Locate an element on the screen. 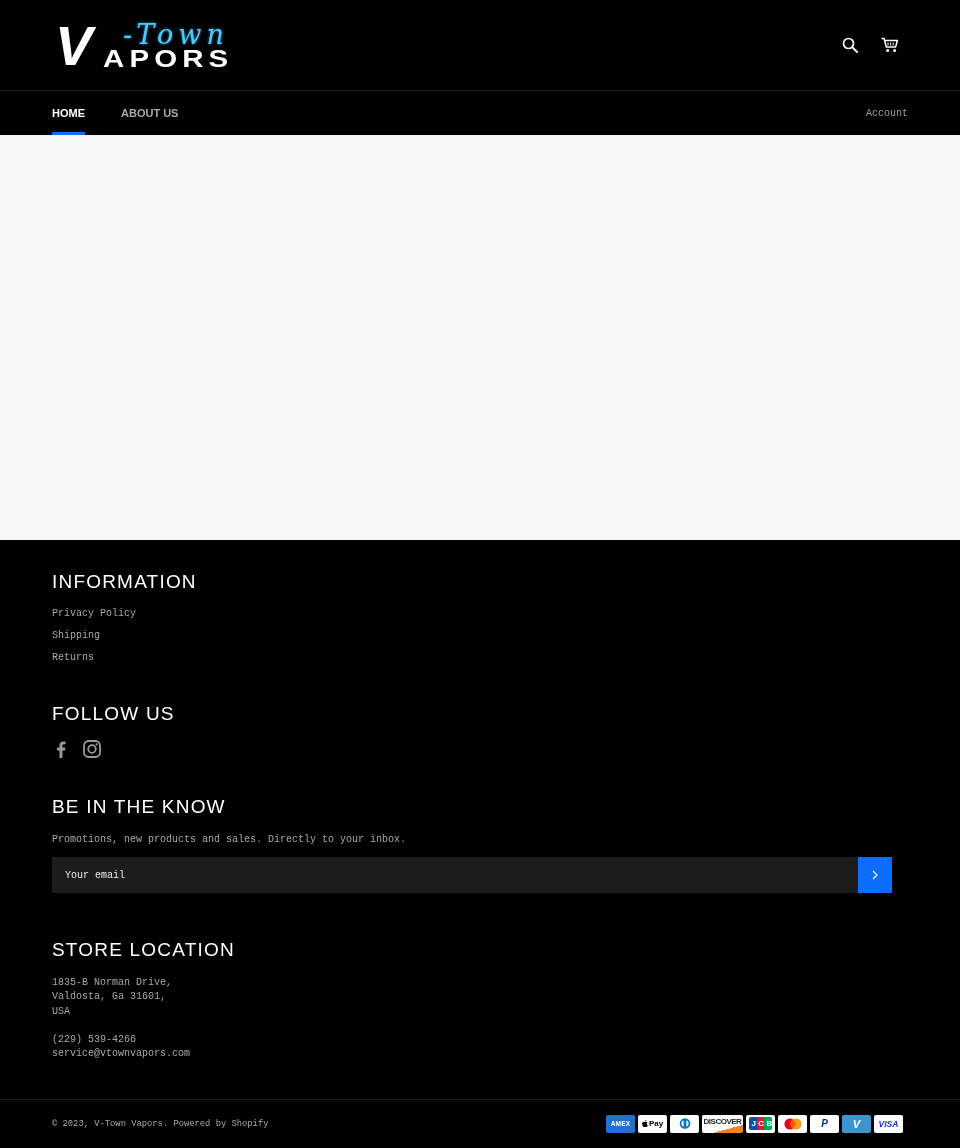 The image size is (960, 1148). section-heading: BE IN THE KNOW is located at coordinates (139, 807).